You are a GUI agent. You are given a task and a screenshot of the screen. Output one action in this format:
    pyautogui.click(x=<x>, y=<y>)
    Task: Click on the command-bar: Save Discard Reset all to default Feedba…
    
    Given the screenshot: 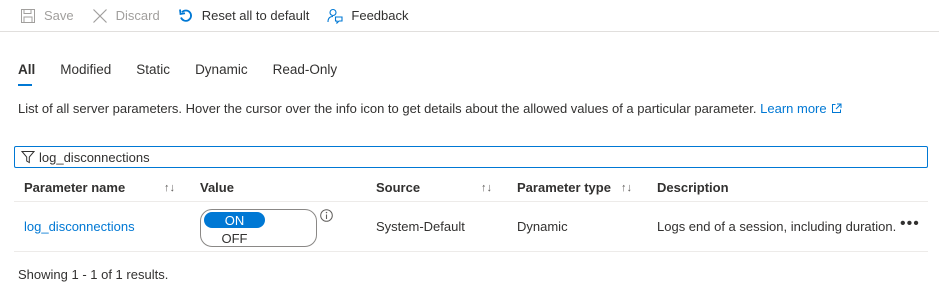 What is the action you would take?
    pyautogui.click(x=469, y=16)
    